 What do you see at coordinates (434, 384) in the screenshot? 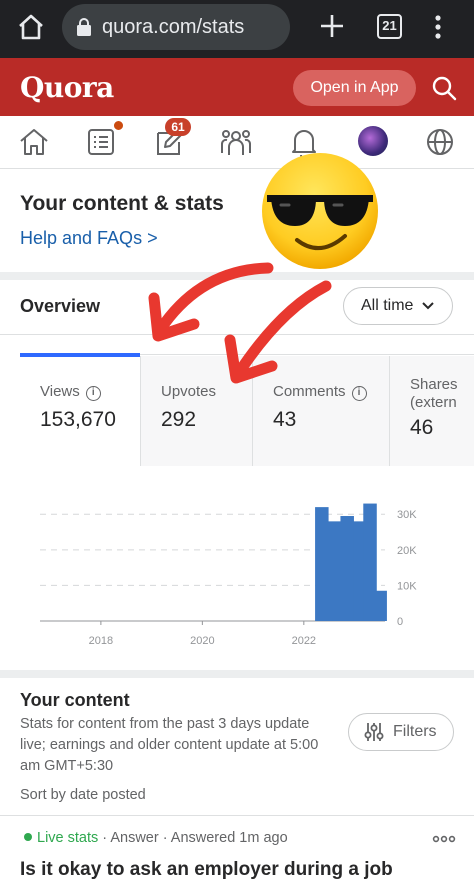
I see `stat-label: Shares` at bounding box center [434, 384].